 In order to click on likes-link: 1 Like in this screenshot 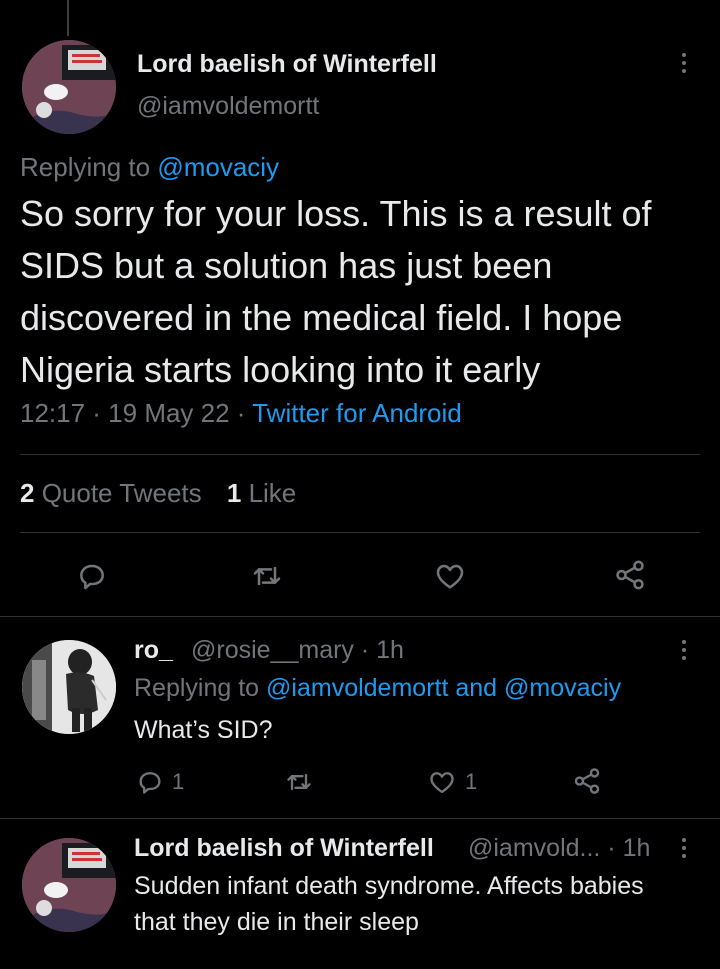, I will do `click(261, 493)`.